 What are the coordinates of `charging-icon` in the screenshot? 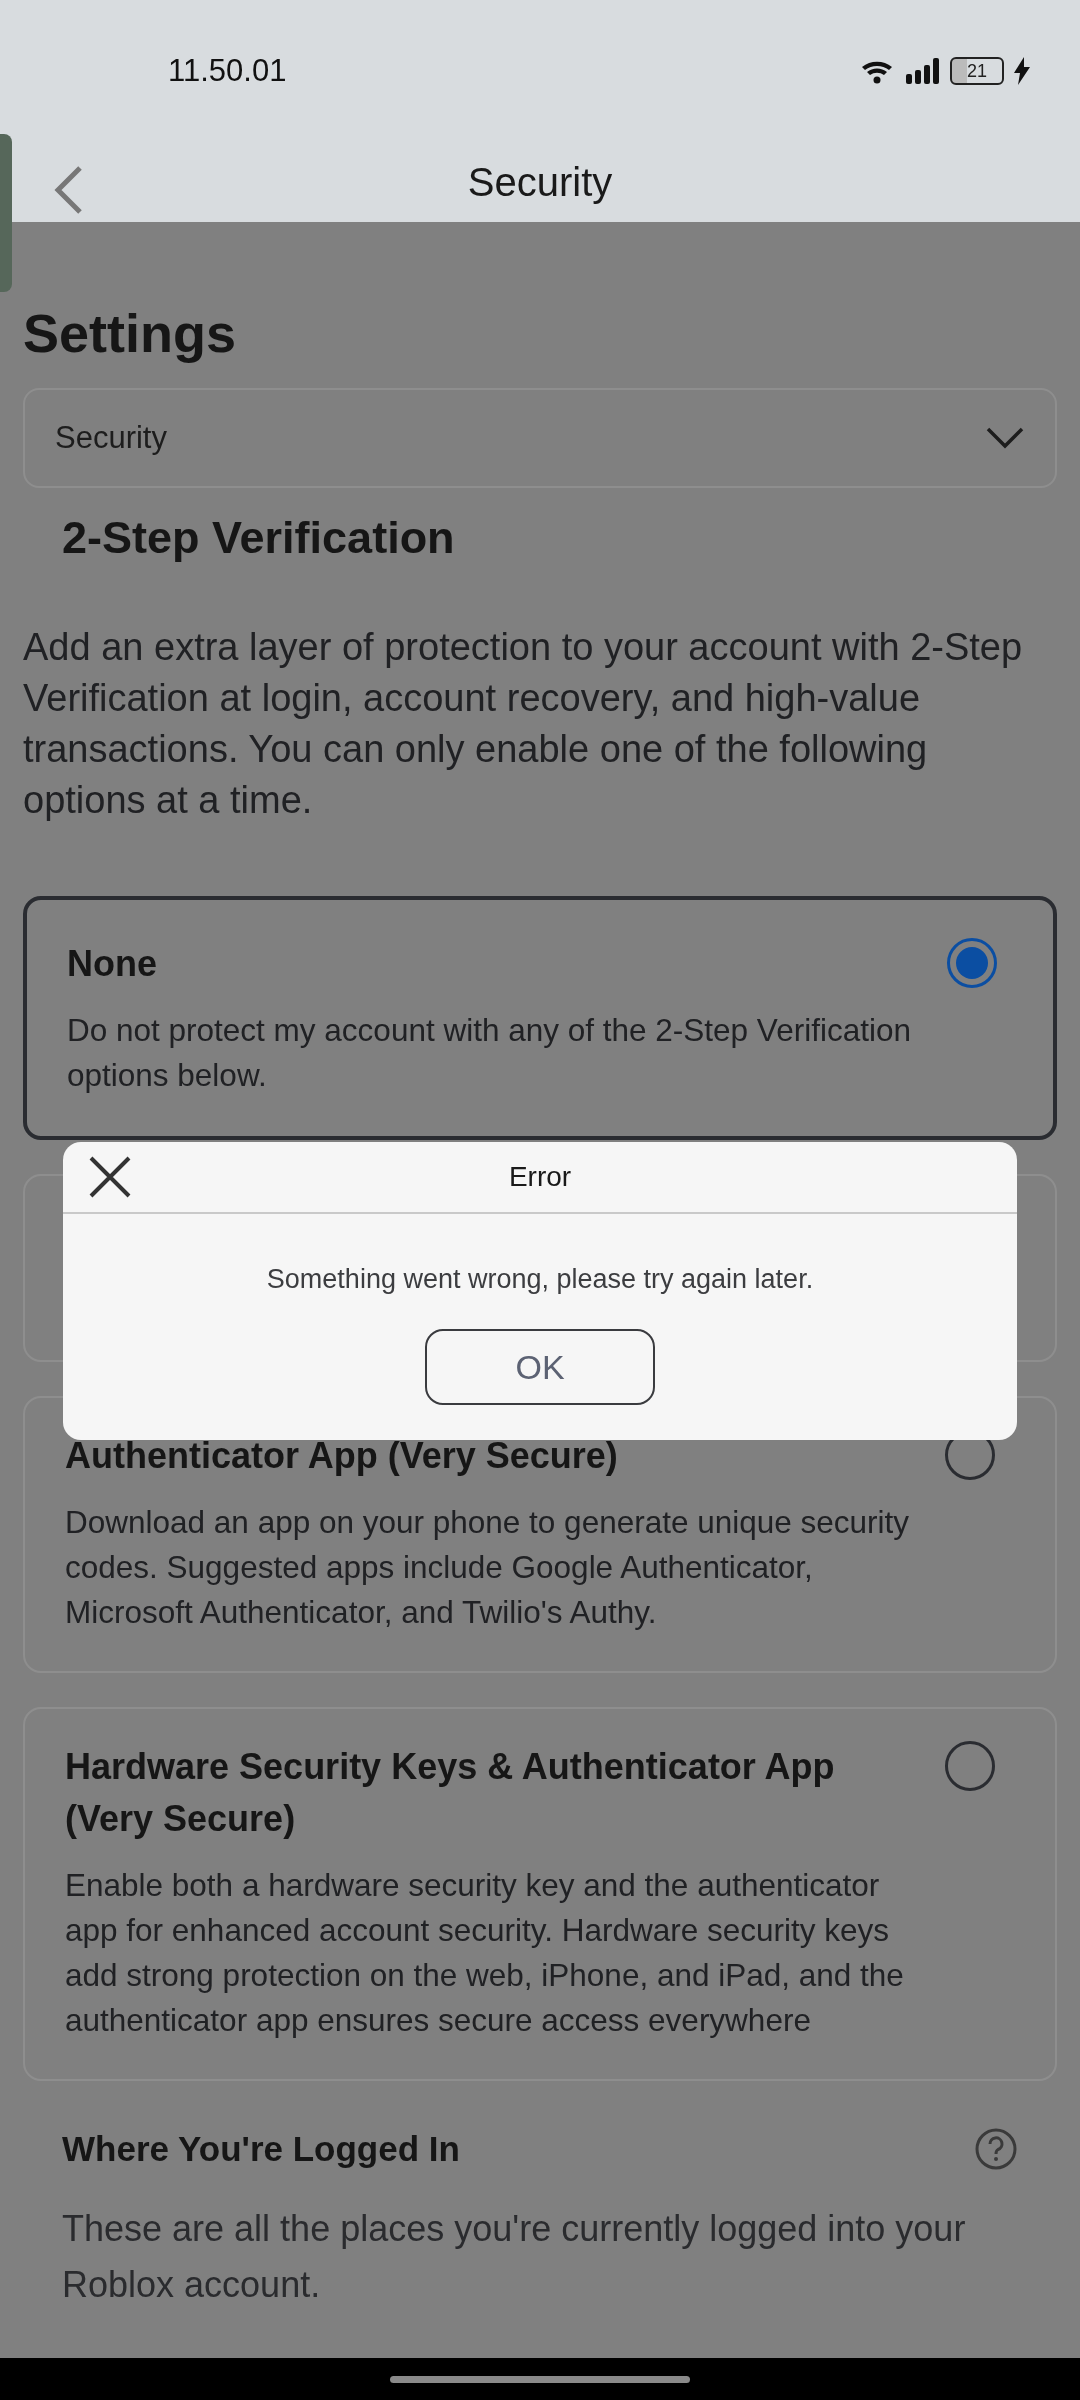 It's located at (1022, 71).